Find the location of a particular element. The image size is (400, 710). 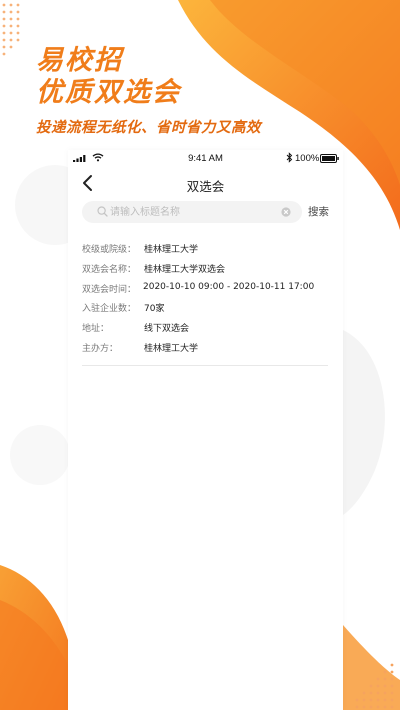

detail-label: 校级或院级： is located at coordinates (109, 250).